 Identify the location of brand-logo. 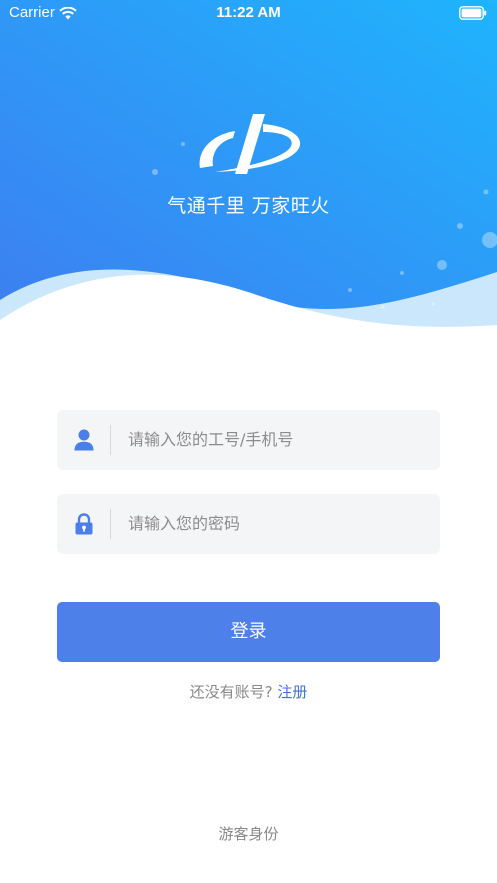
(250, 146).